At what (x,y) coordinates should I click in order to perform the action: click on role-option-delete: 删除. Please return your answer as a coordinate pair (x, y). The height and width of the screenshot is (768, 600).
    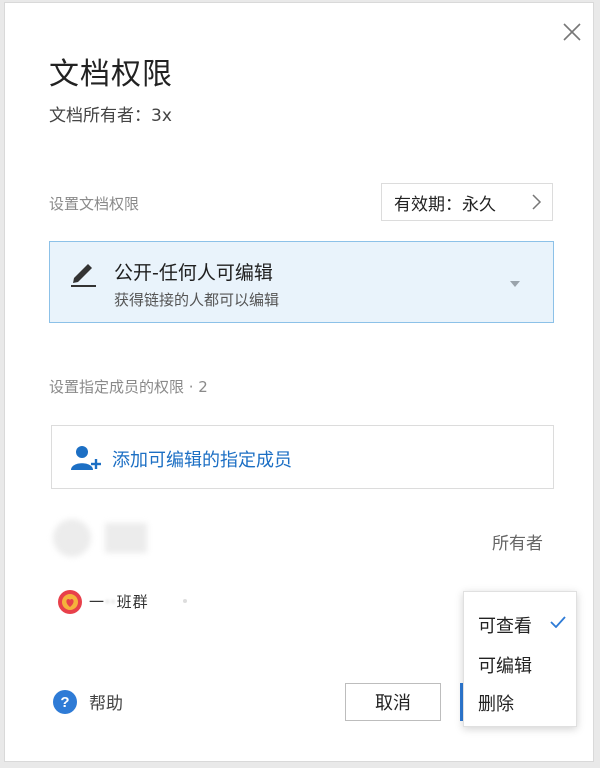
    Looking at the image, I should click on (496, 703).